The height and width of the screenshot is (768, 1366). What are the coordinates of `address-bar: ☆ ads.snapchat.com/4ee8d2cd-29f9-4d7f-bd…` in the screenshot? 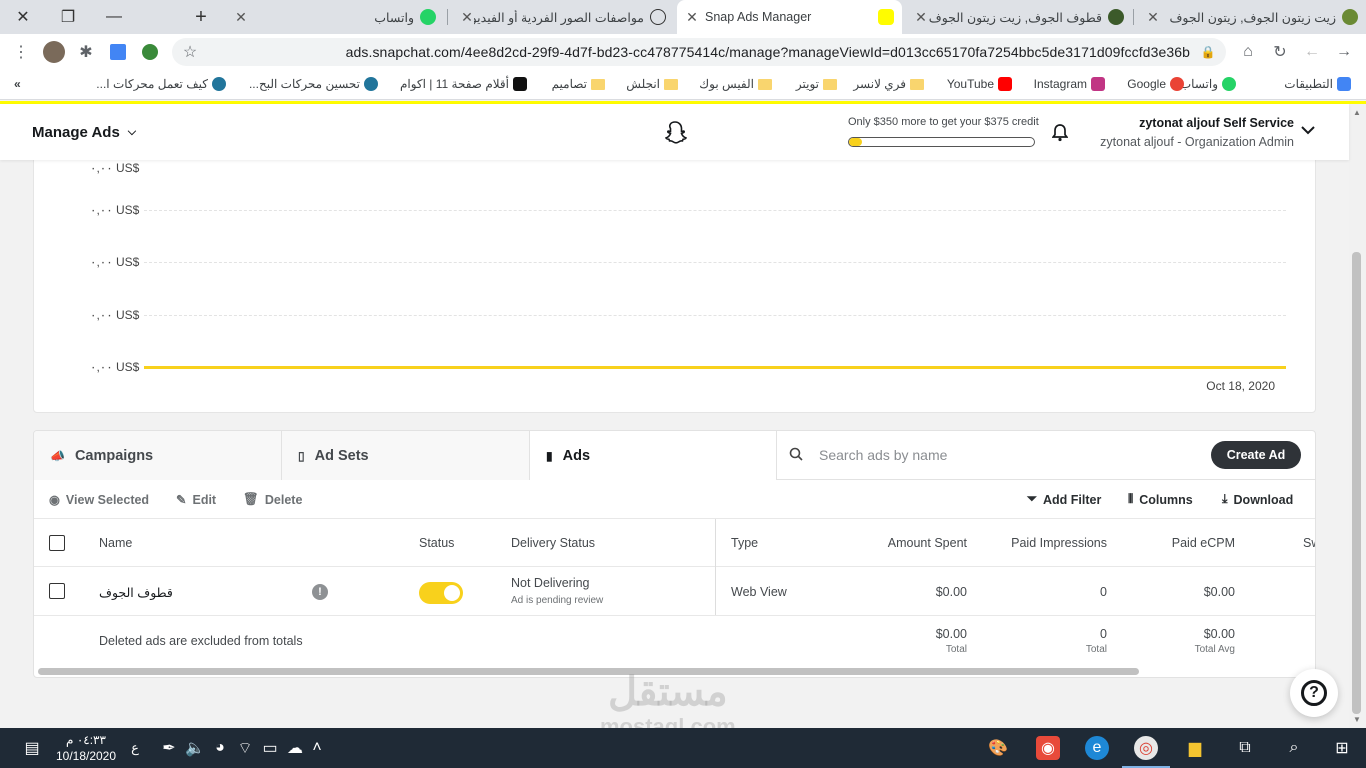 It's located at (699, 52).